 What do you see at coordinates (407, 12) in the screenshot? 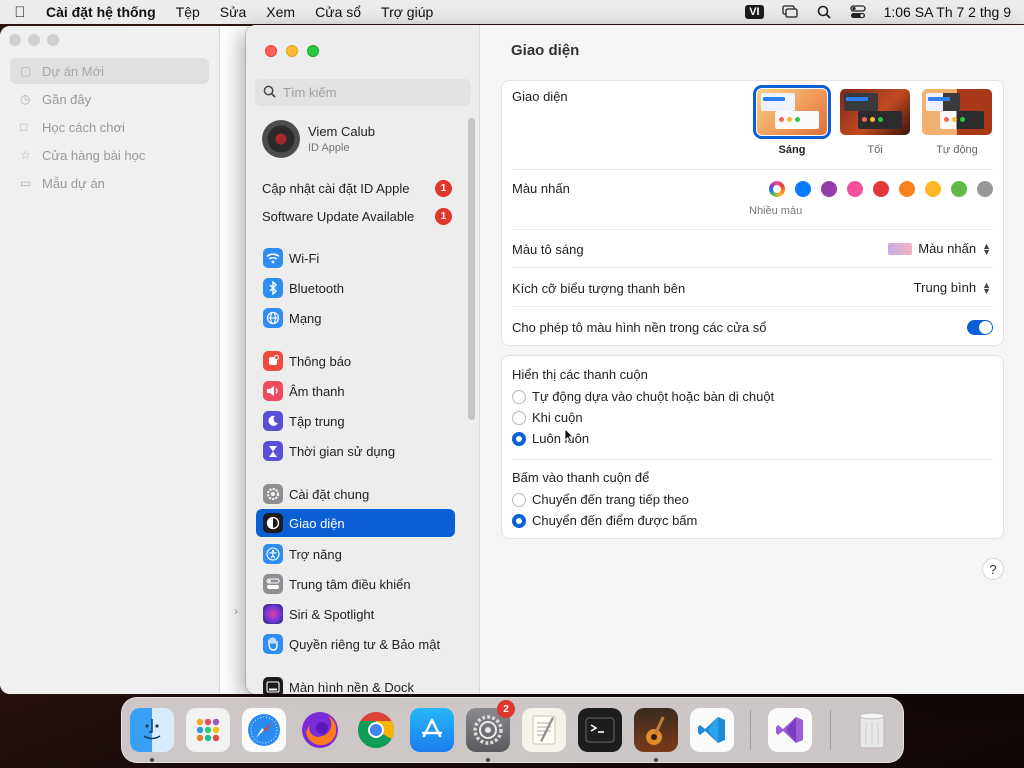
I see `menu-help: Trợ giúp` at bounding box center [407, 12].